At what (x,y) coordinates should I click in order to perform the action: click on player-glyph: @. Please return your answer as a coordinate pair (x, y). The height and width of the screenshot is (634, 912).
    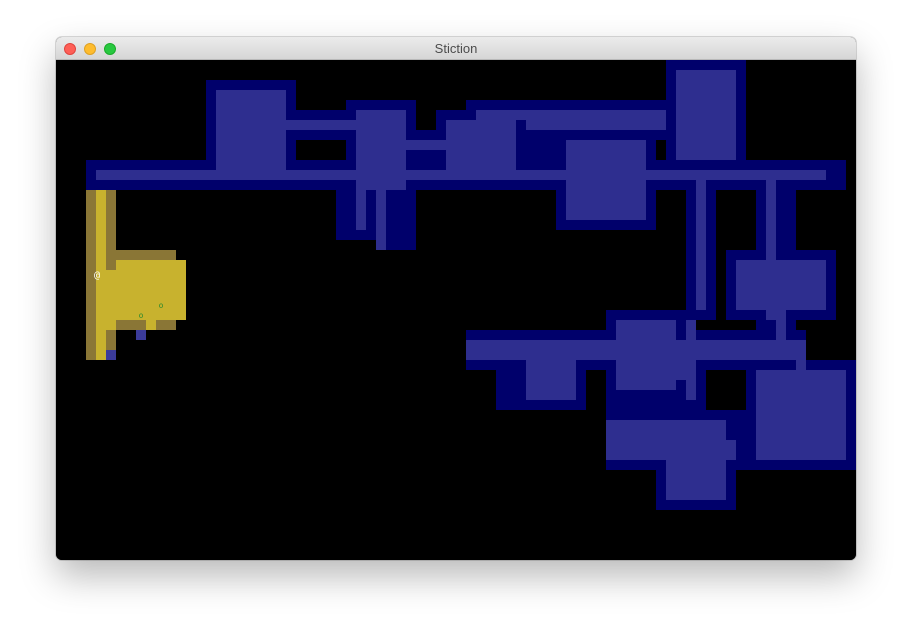
    Looking at the image, I should click on (97, 275).